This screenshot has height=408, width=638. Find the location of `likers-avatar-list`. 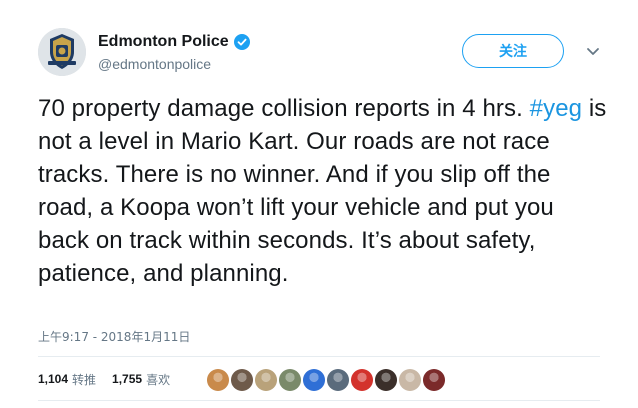

likers-avatar-list is located at coordinates (327, 380).